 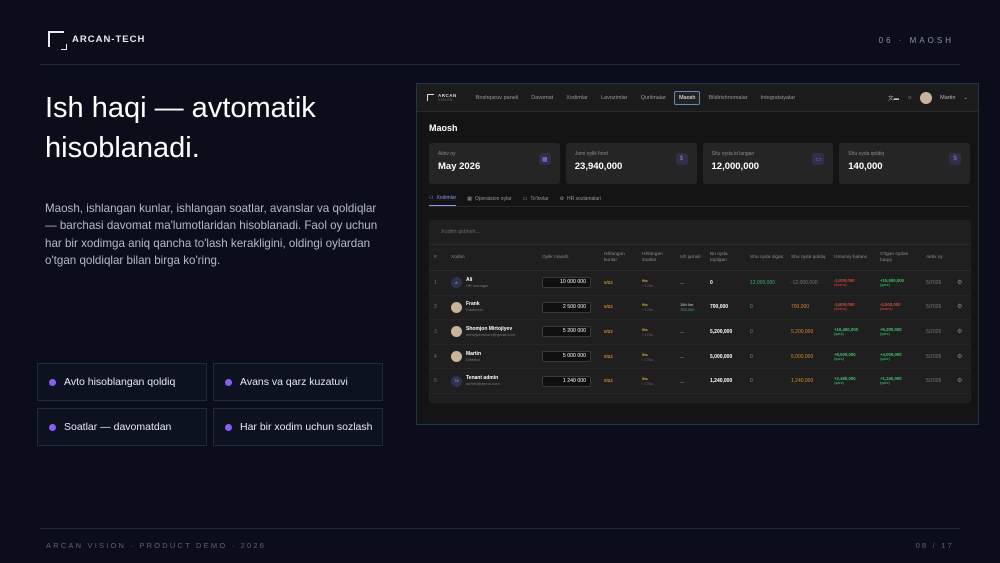 What do you see at coordinates (947, 98) in the screenshot?
I see `user-name: Martin` at bounding box center [947, 98].